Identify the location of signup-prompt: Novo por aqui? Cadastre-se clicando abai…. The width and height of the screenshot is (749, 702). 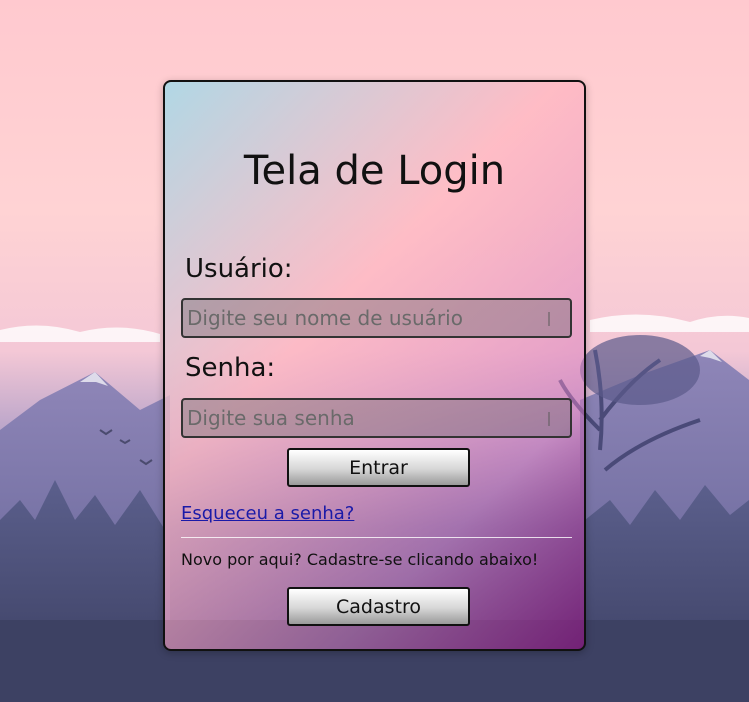
(360, 559).